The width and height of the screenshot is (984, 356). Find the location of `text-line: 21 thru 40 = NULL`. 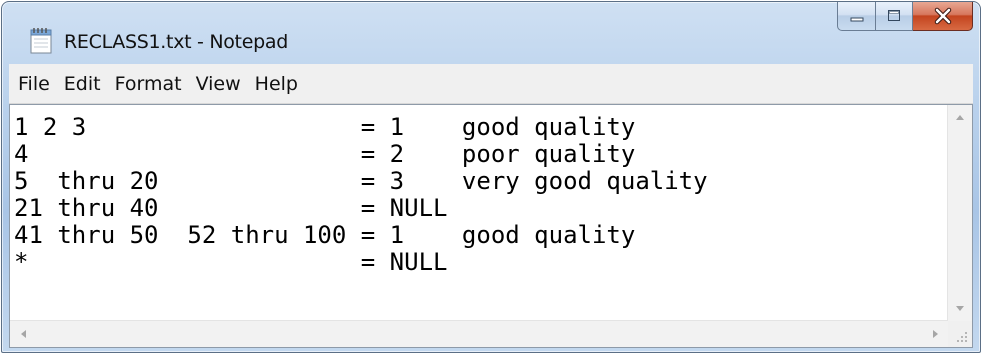

text-line: 21 thru 40 = NULL is located at coordinates (231, 208).